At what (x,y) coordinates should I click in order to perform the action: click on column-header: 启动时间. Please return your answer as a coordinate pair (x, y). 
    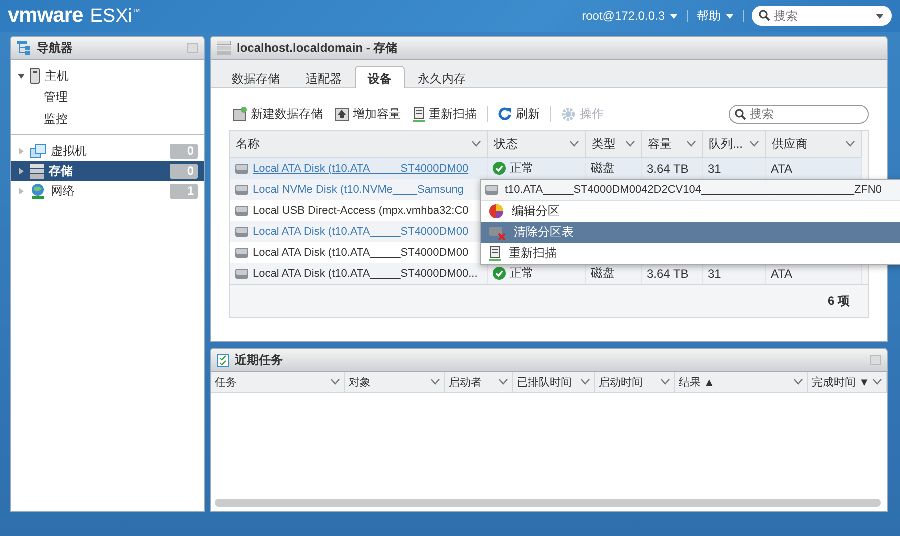
    Looking at the image, I should click on (635, 382).